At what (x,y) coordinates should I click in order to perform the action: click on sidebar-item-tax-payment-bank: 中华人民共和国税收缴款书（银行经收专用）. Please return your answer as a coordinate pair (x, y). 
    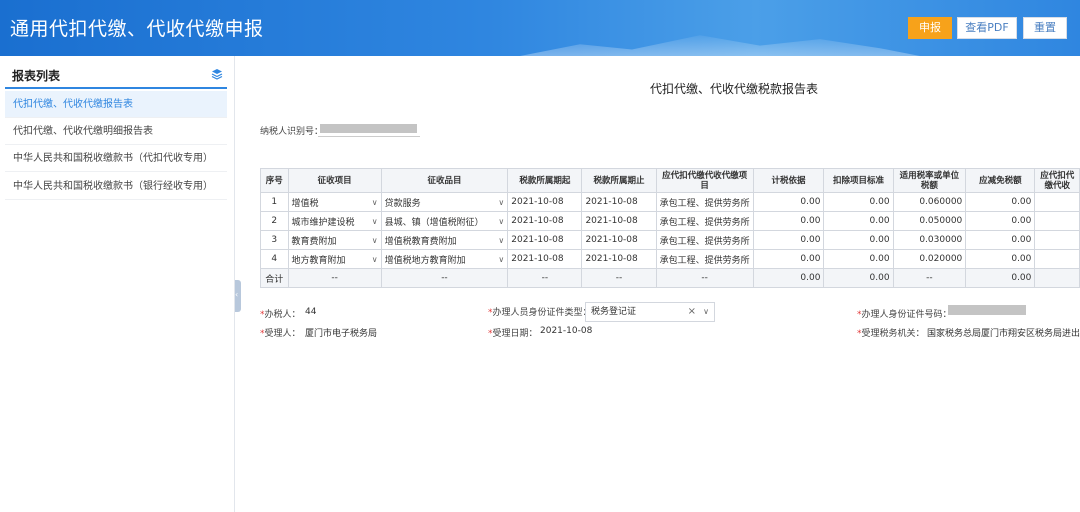
    Looking at the image, I should click on (116, 186).